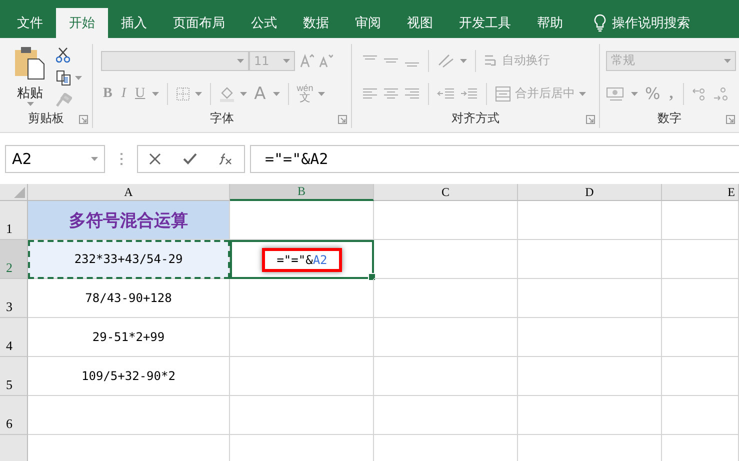  Describe the element at coordinates (600, 23) in the screenshot. I see `lightbulb-icon` at that location.